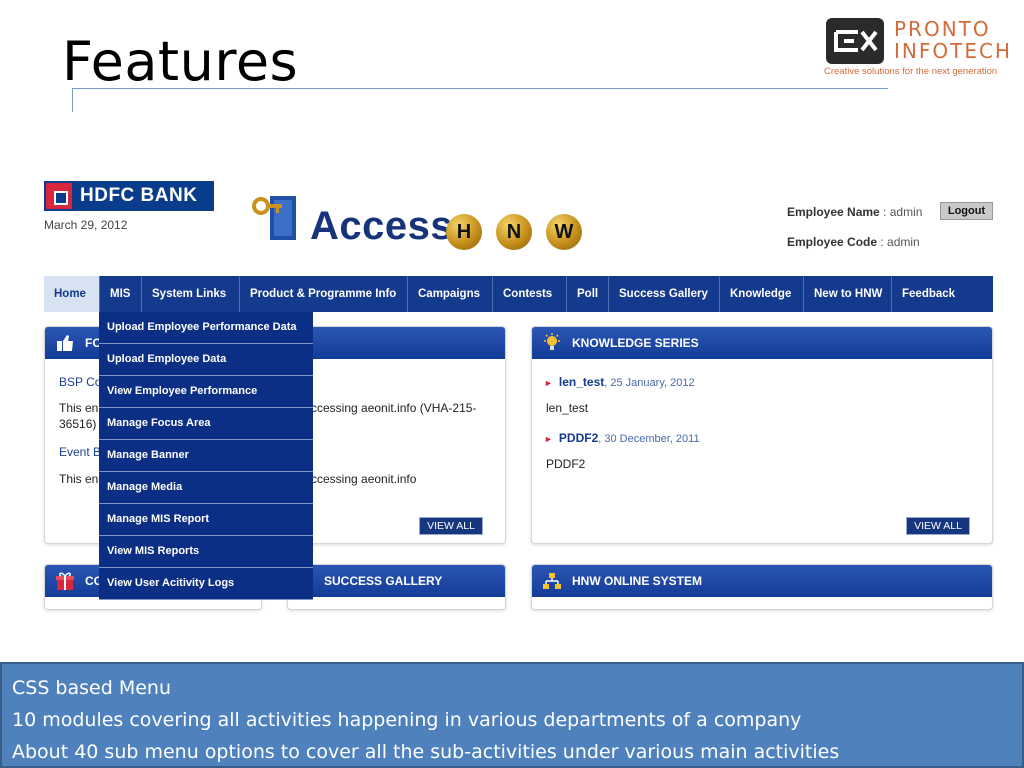 The image size is (1024, 768). What do you see at coordinates (514, 232) in the screenshot?
I see `hnw-ball-n: N` at bounding box center [514, 232].